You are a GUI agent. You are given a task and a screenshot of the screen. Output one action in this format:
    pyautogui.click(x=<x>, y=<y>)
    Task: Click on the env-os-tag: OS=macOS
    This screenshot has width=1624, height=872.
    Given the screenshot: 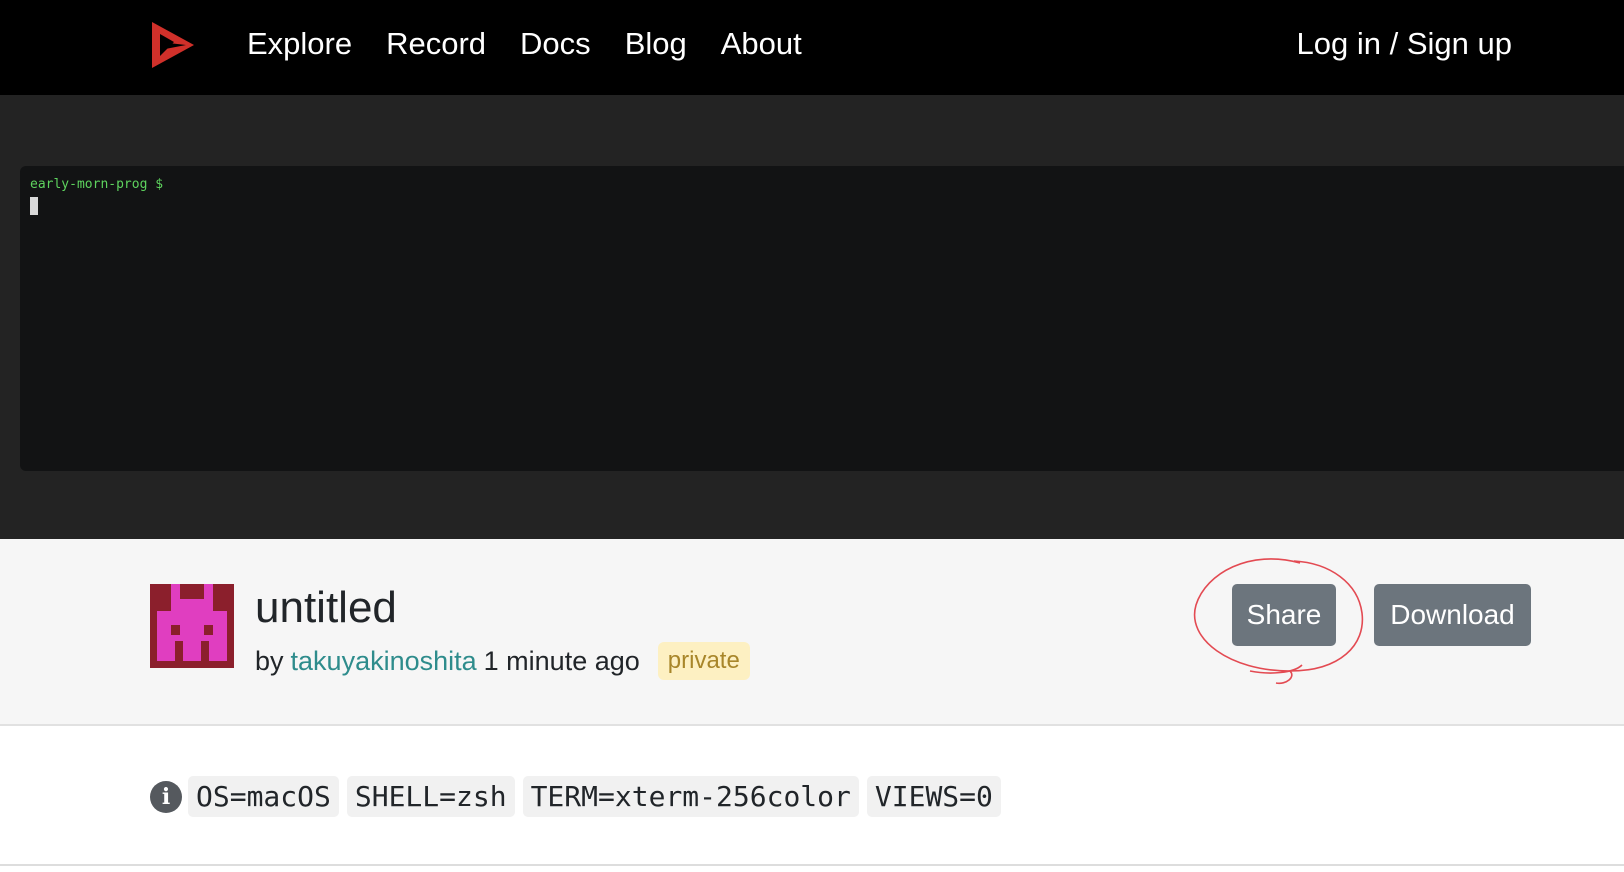 What is the action you would take?
    pyautogui.click(x=263, y=796)
    